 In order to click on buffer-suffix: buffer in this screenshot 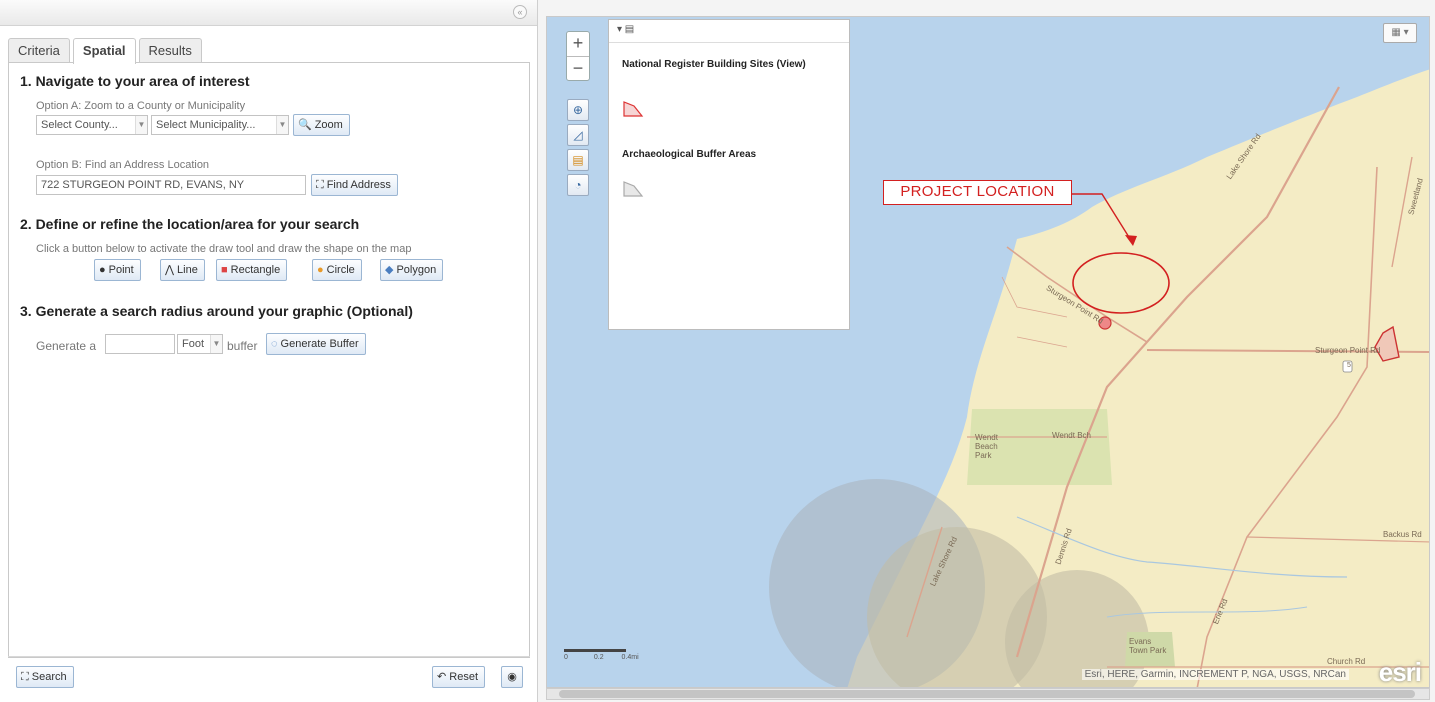, I will do `click(242, 346)`.